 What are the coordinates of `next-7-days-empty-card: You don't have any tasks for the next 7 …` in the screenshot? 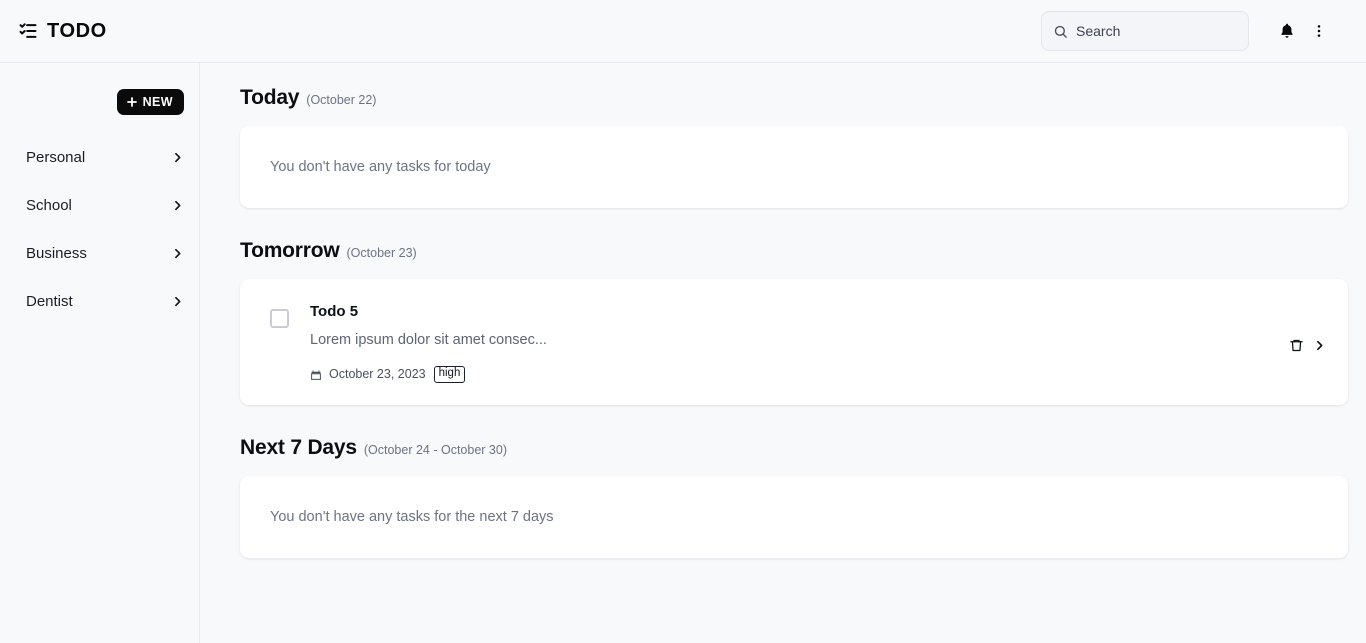 It's located at (794, 517).